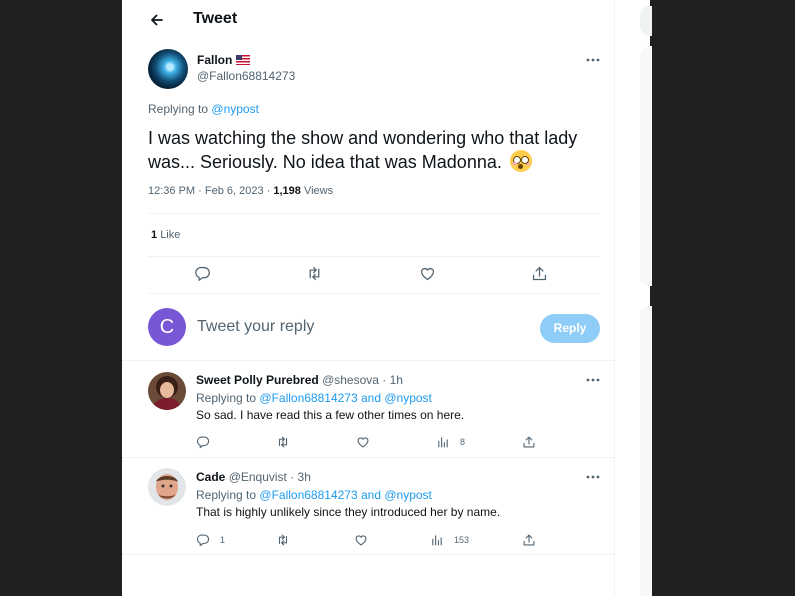  I want to click on replying-to-link: @nypost, so click(235, 109).